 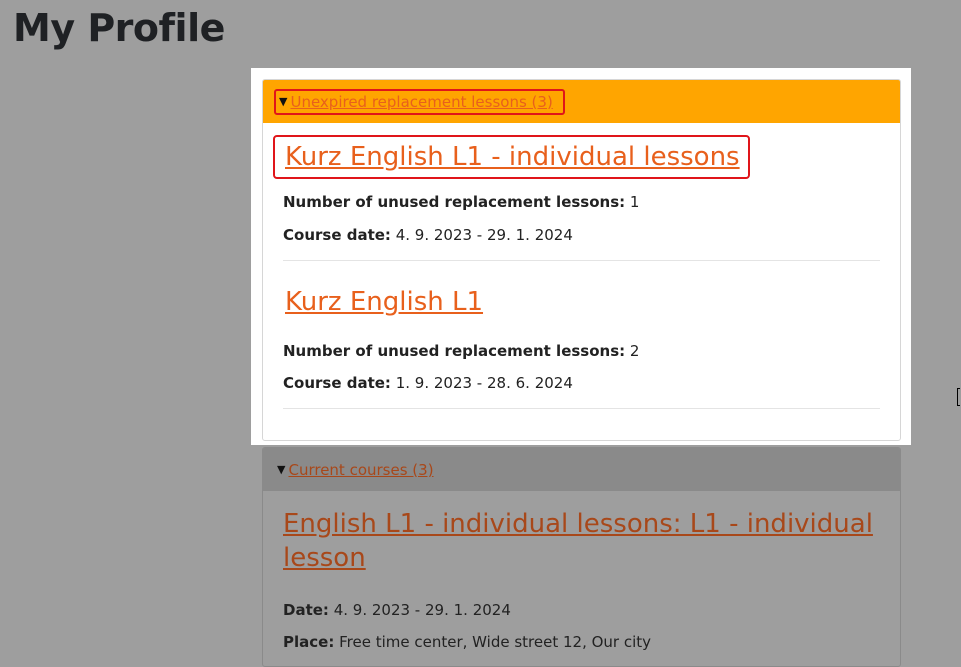 I want to click on unused-lessons-value: 1, so click(x=634, y=202).